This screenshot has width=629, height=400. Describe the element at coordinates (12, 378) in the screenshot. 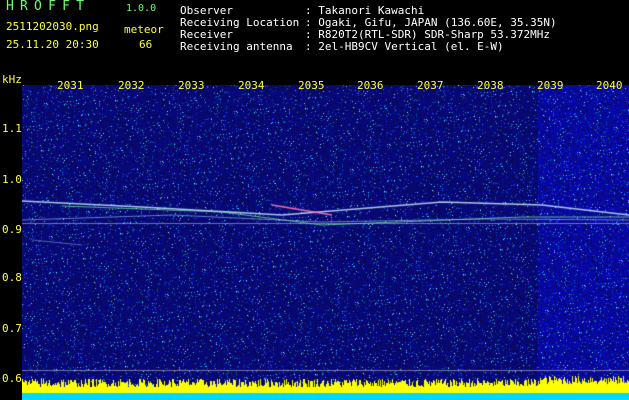

I see `y-tick-label: 0.6` at that location.